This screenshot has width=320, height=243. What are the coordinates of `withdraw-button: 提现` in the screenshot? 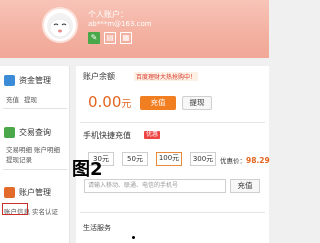 It's located at (197, 103).